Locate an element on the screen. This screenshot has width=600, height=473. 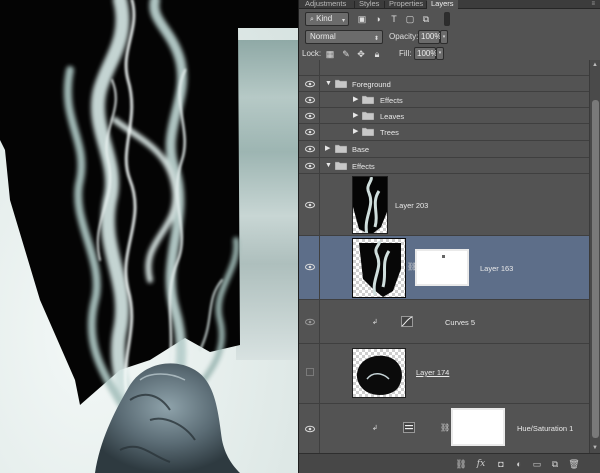
curves-adjustment-icon is located at coordinates (407, 321).